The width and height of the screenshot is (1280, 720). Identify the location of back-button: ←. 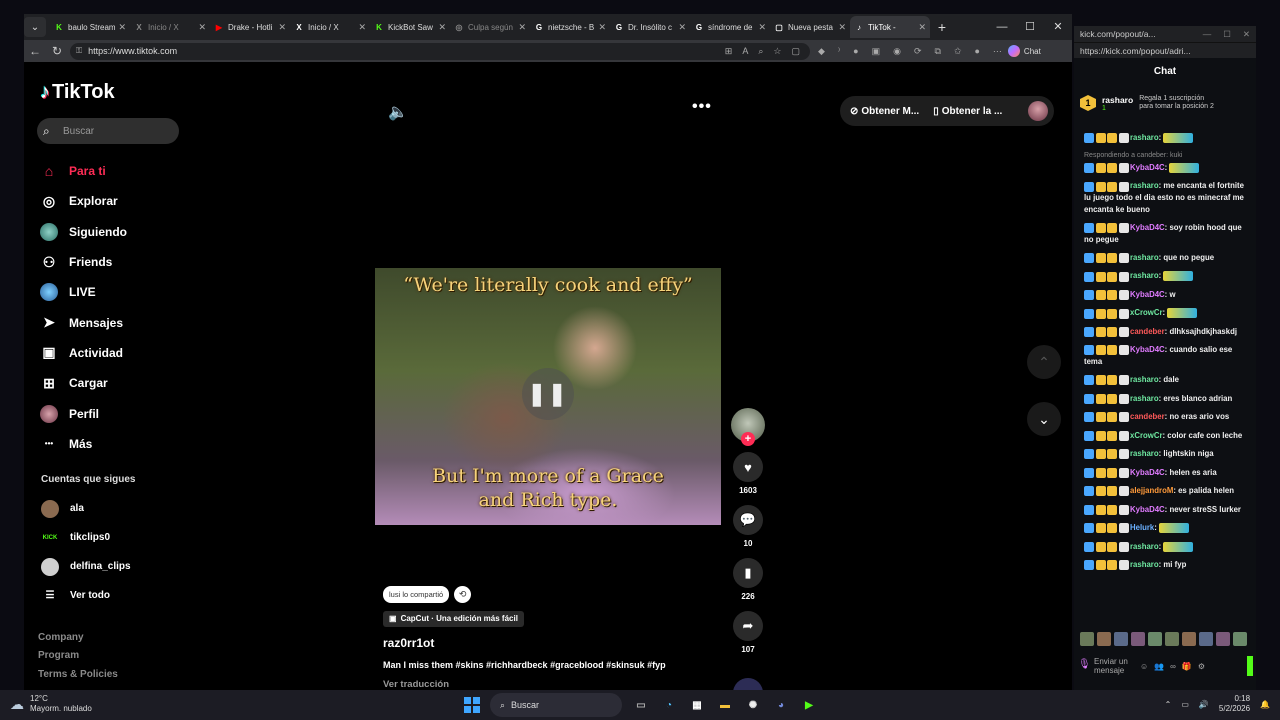
(35, 51).